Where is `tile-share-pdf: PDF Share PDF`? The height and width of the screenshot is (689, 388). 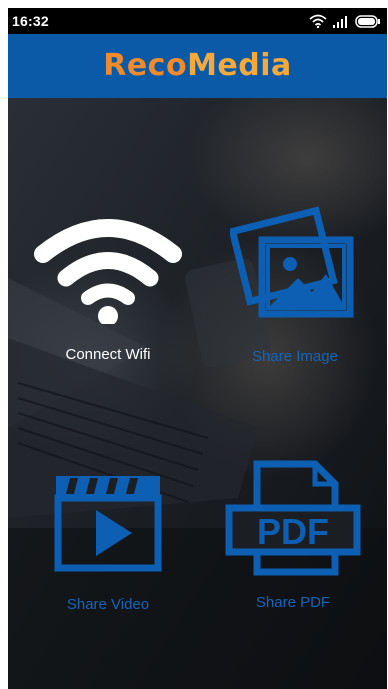
tile-share-pdf: PDF Share PDF is located at coordinates (293, 535).